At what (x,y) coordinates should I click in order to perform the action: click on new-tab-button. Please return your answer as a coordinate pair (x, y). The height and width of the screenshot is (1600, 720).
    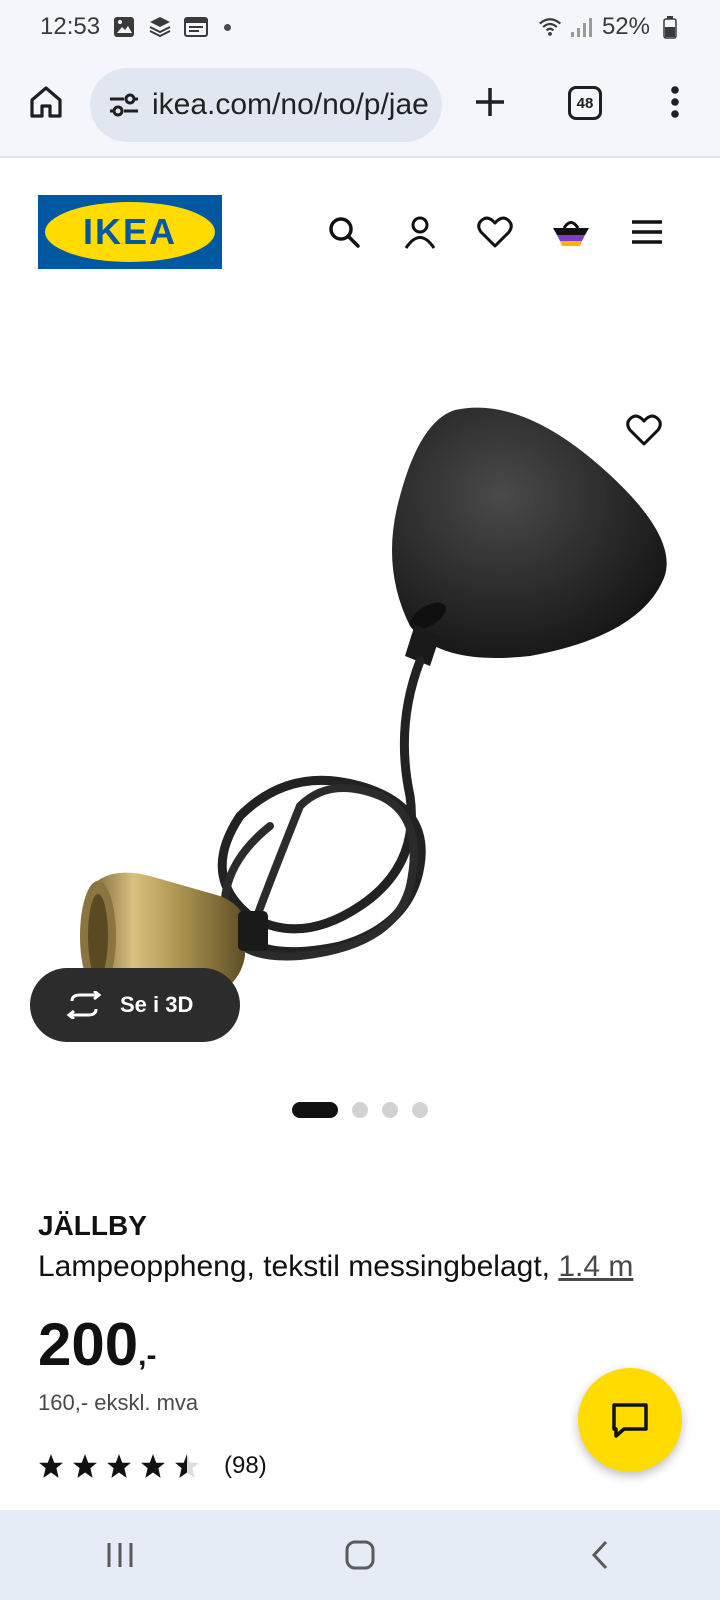
    Looking at the image, I should click on (490, 102).